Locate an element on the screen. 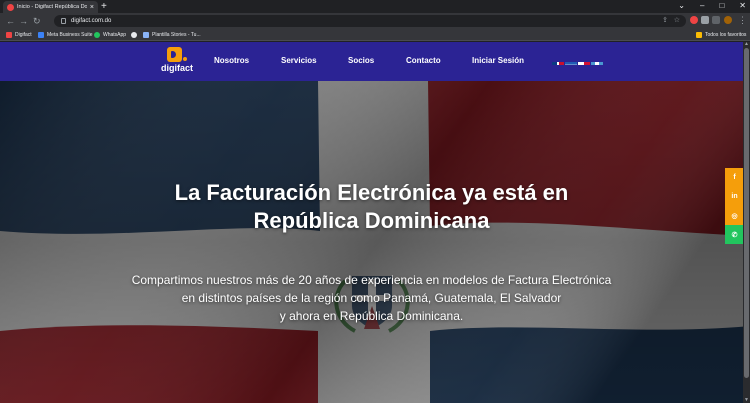 Image resolution: width=750 pixels, height=403 pixels. profile-avatar is located at coordinates (728, 20).